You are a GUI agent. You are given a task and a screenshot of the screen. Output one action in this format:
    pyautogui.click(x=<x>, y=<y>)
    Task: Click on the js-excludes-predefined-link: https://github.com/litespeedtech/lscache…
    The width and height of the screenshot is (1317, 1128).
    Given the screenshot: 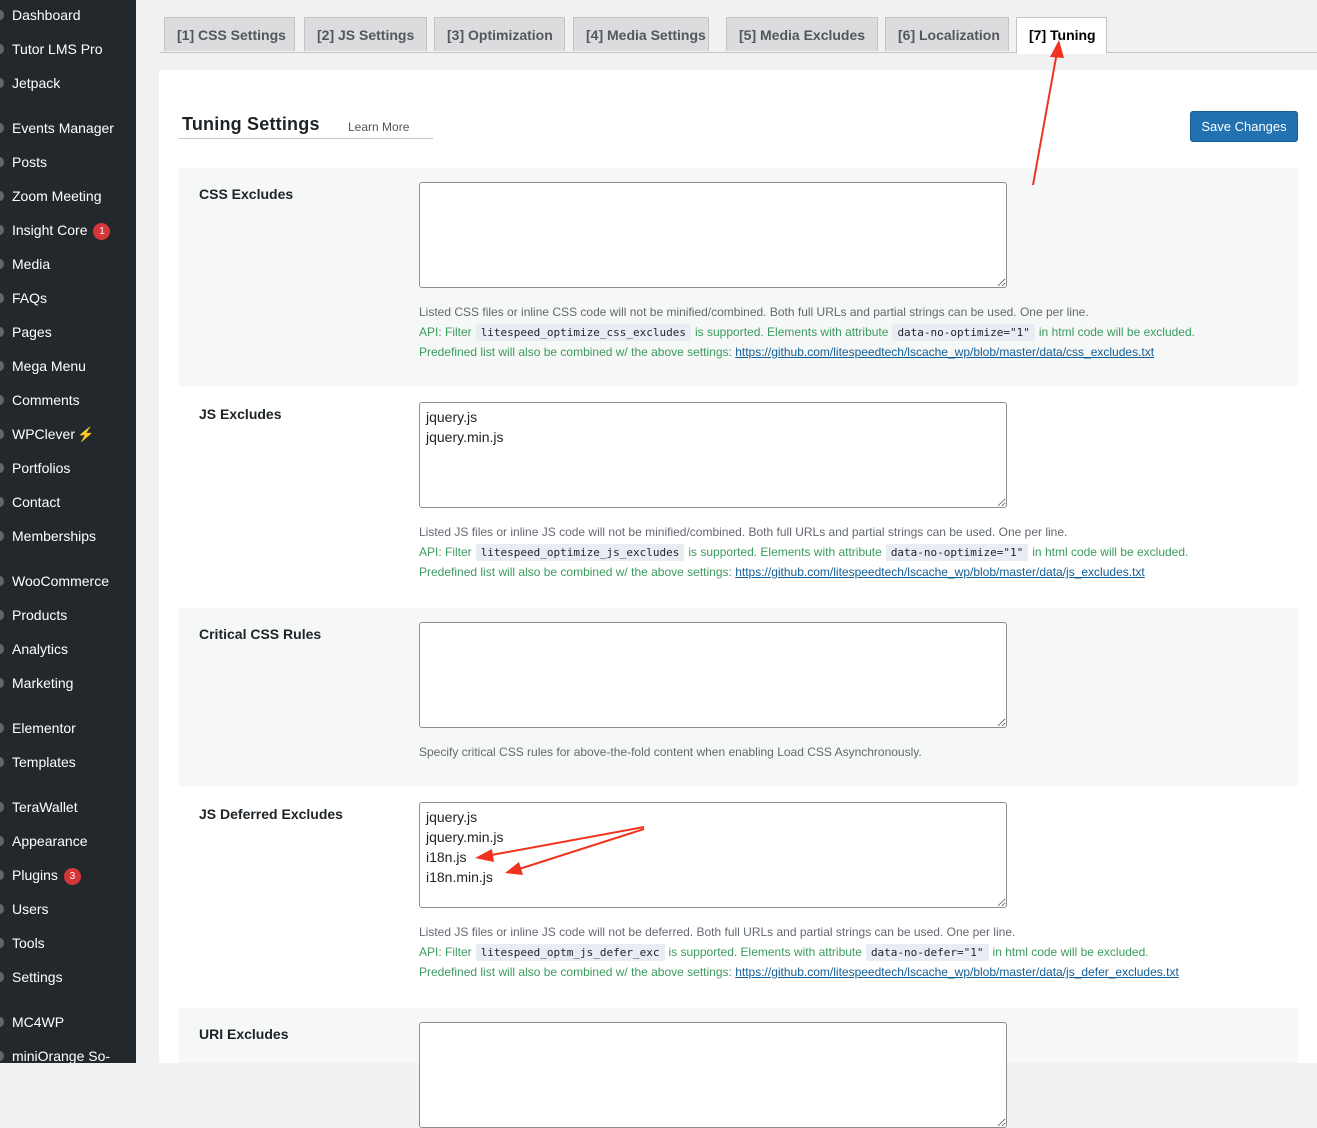 What is the action you would take?
    pyautogui.click(x=940, y=572)
    